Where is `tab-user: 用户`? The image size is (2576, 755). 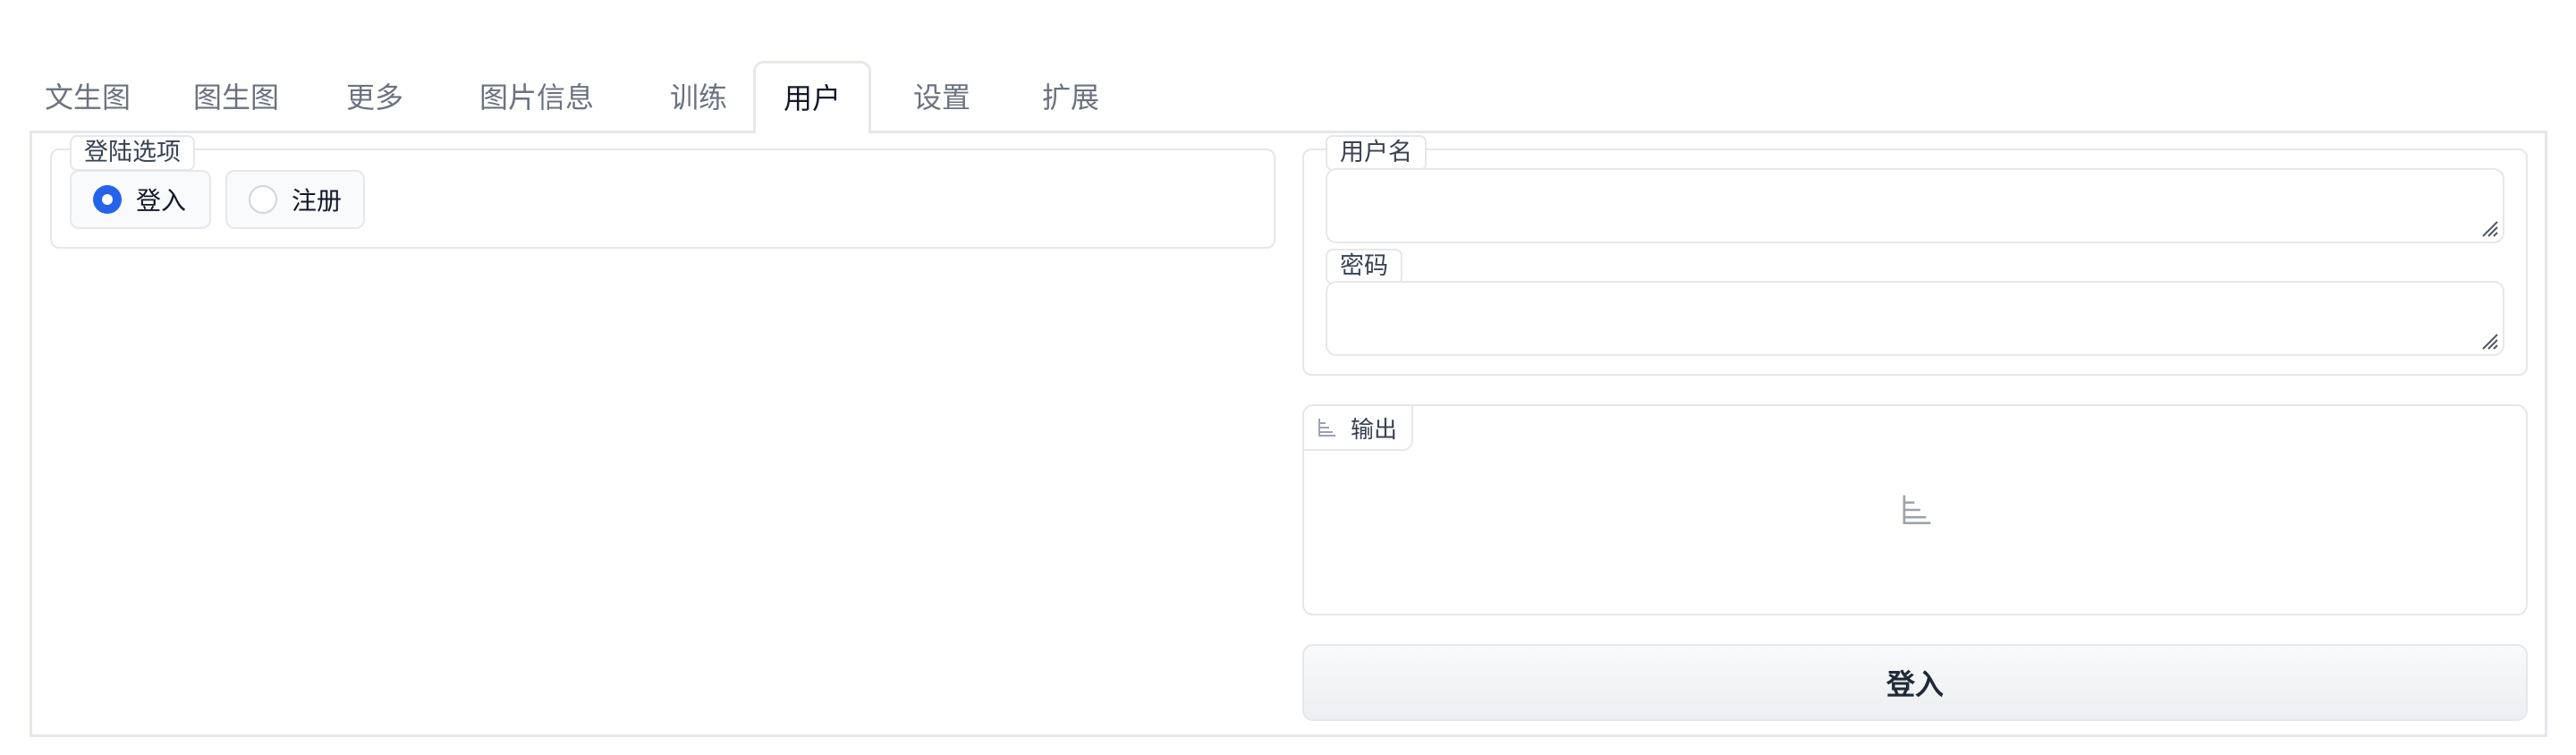 tab-user: 用户 is located at coordinates (812, 97).